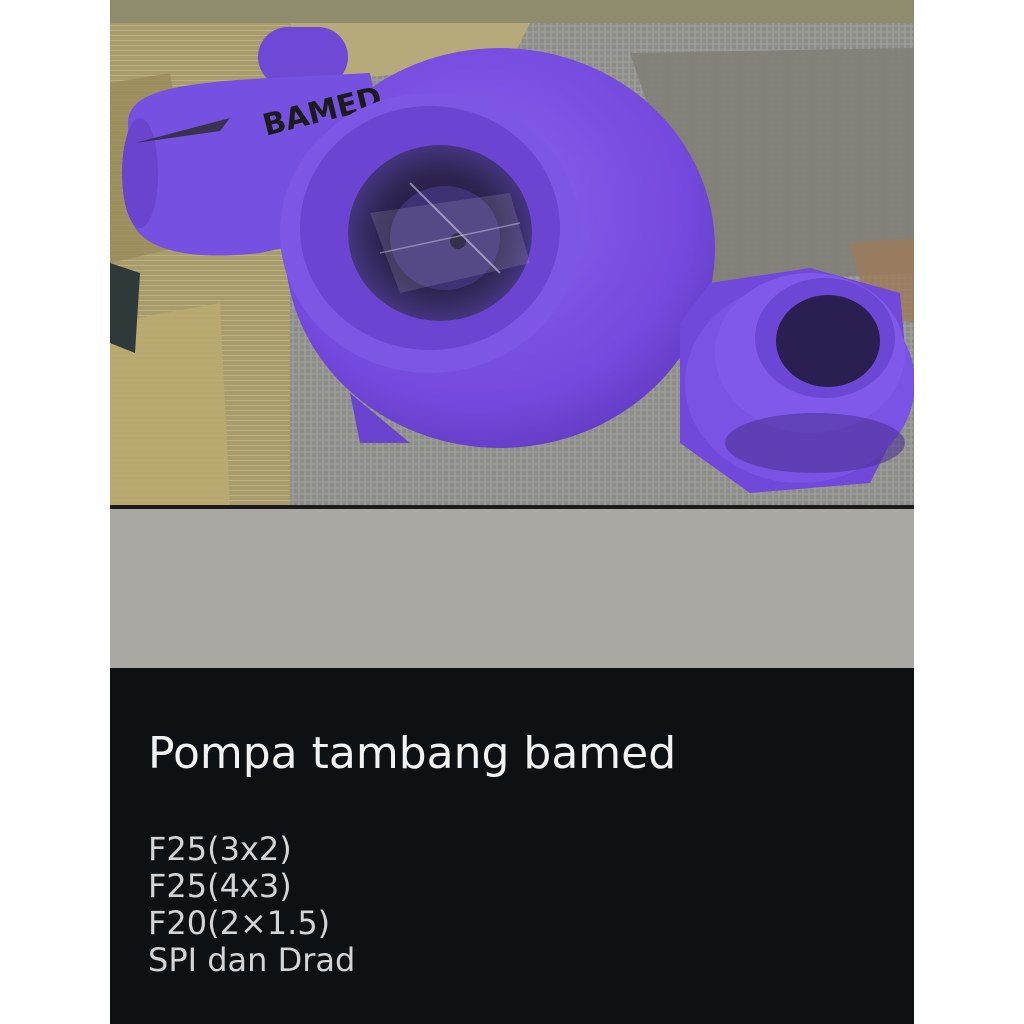 The height and width of the screenshot is (1024, 1024). I want to click on spec-item: F25(3x2), so click(220, 849).